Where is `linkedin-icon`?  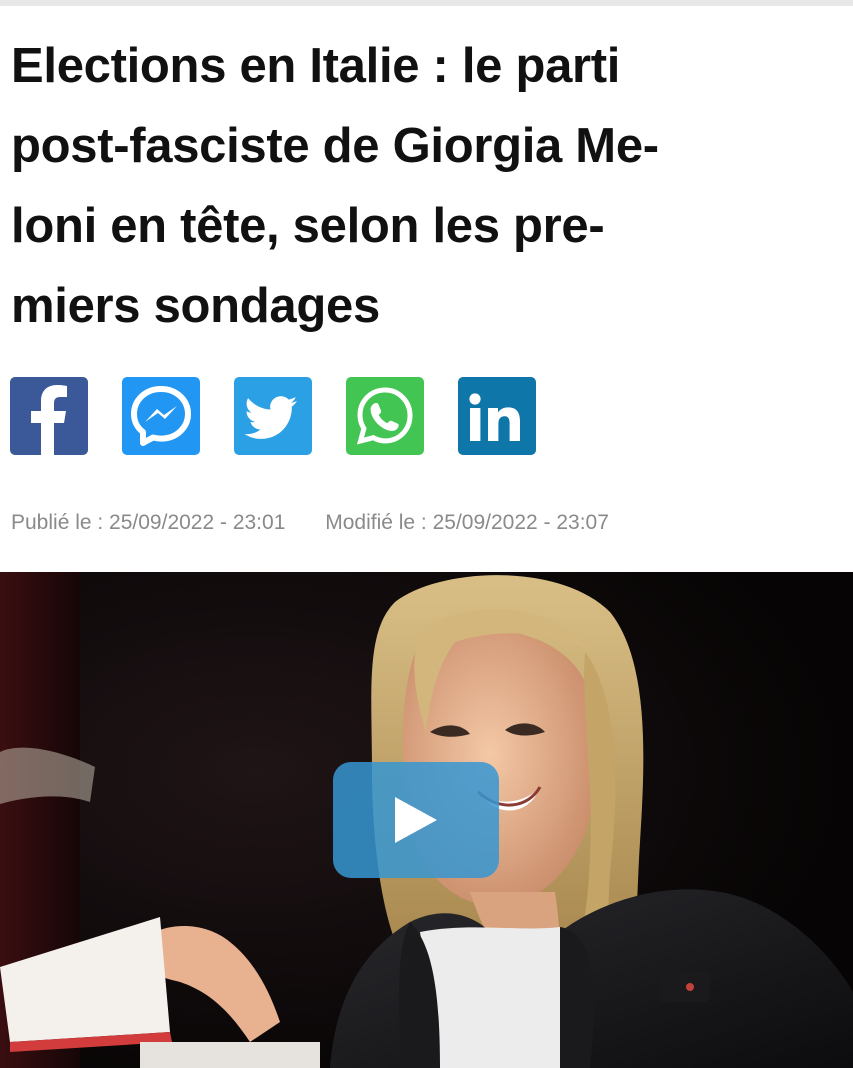 linkedin-icon is located at coordinates (494, 417).